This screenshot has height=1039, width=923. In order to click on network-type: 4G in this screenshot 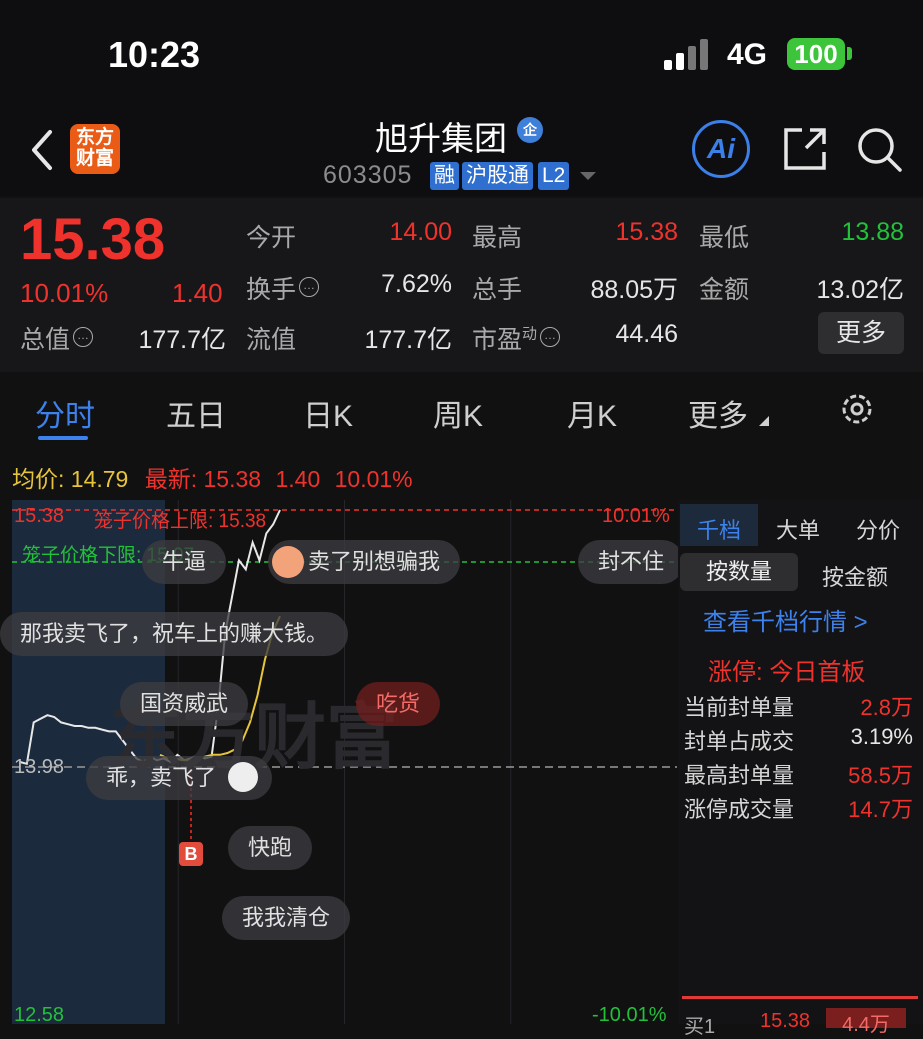, I will do `click(747, 54)`.